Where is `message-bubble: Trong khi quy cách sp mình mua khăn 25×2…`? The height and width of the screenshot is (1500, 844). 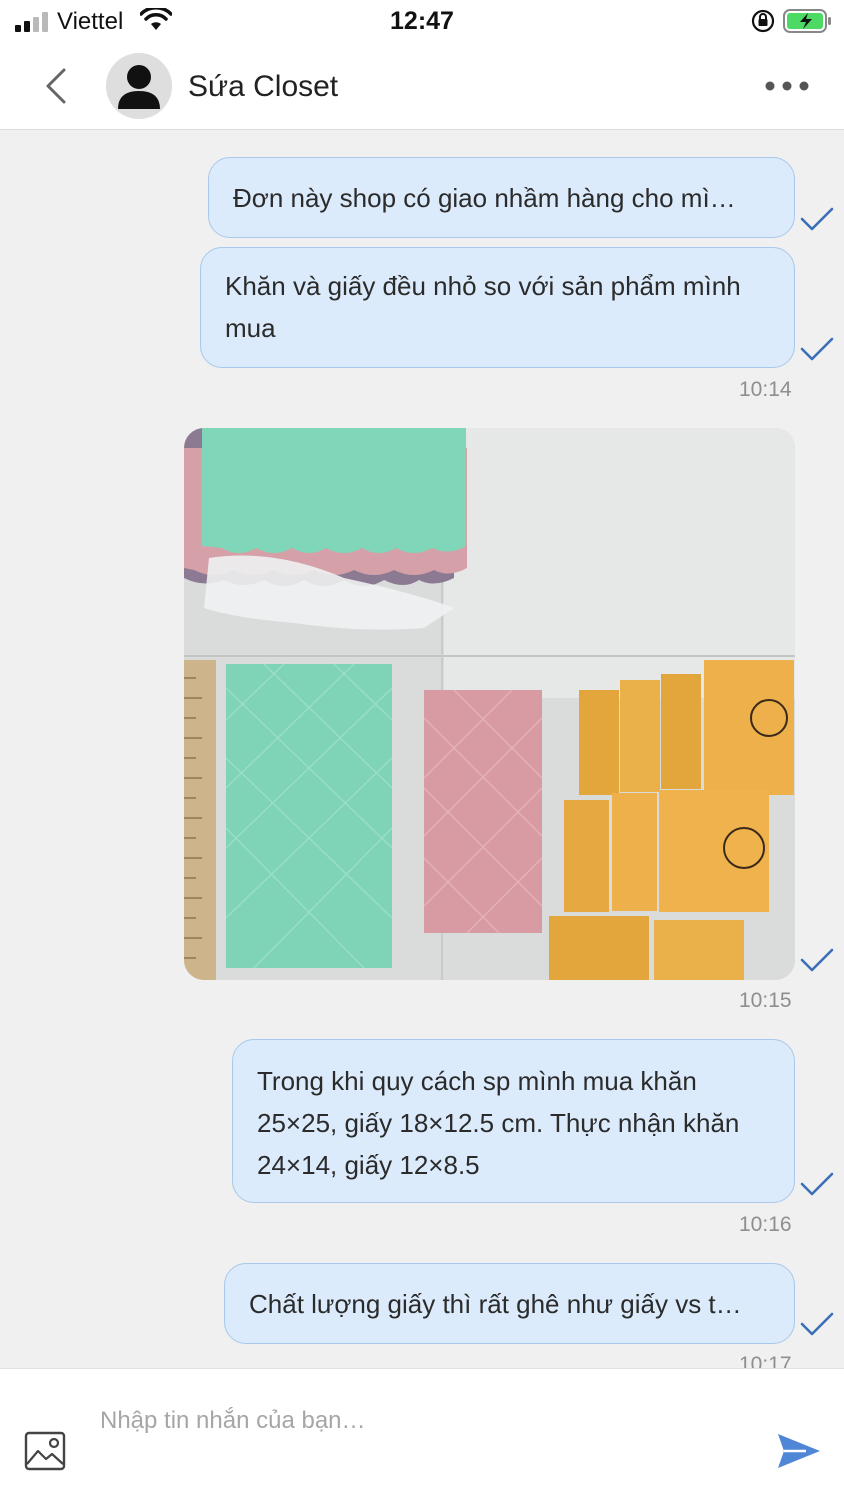
message-bubble: Trong khi quy cách sp mình mua khăn 25×2… is located at coordinates (513, 1121).